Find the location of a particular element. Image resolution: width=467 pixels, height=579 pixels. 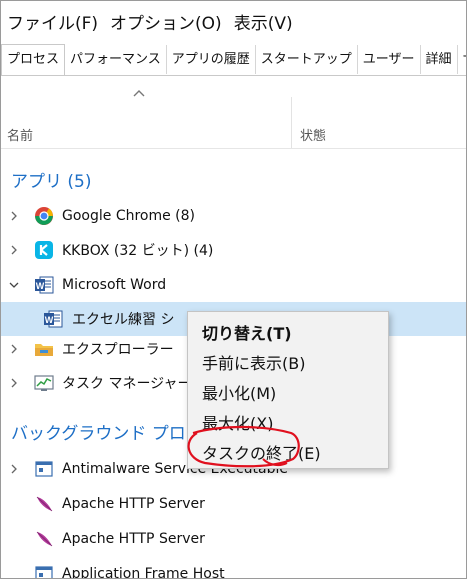

column-header: 名前 状態 is located at coordinates (233, 112).